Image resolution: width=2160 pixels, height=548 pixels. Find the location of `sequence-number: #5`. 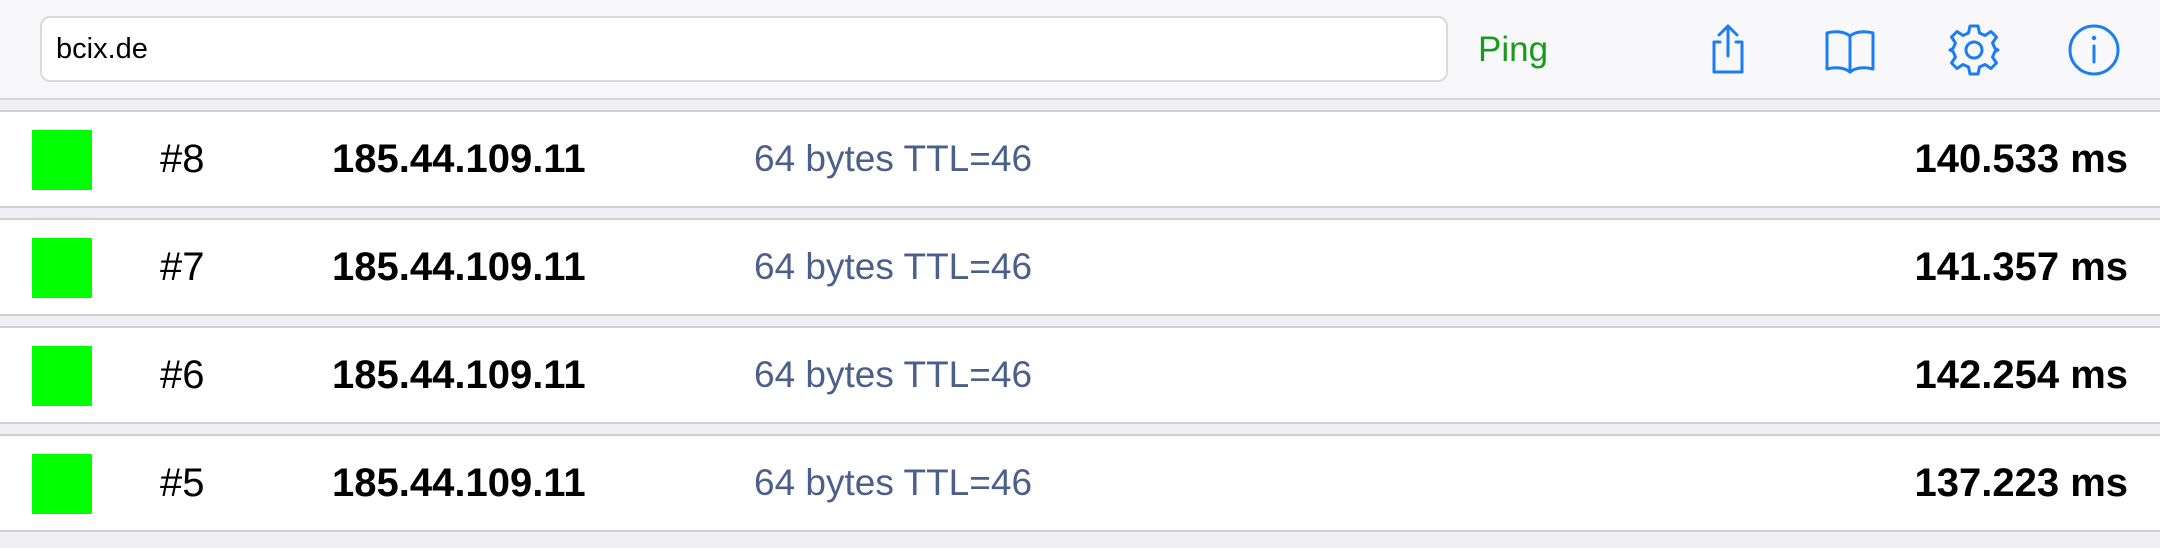

sequence-number: #5 is located at coordinates (182, 483).